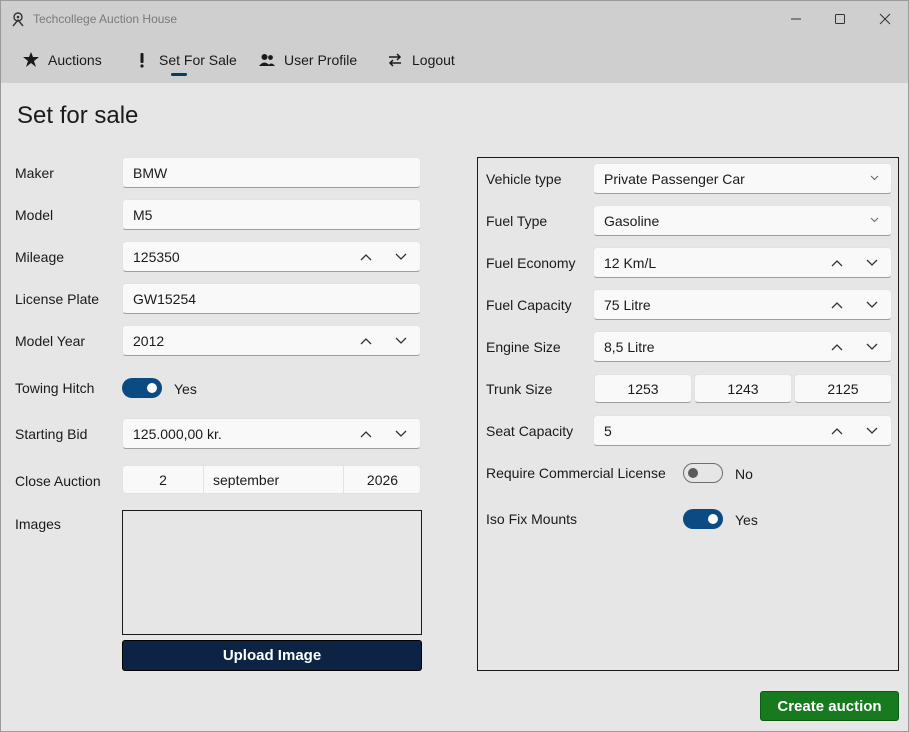  I want to click on fuel-capacity-stepper: 75 Litre, so click(742, 304).